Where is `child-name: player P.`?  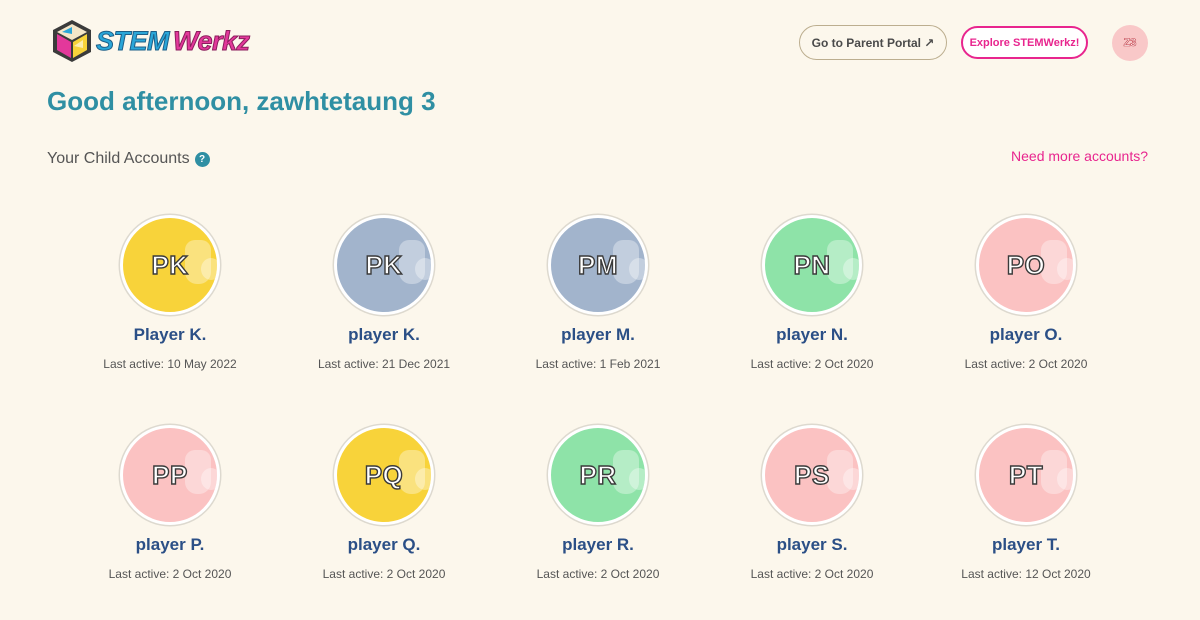 child-name: player P. is located at coordinates (170, 544).